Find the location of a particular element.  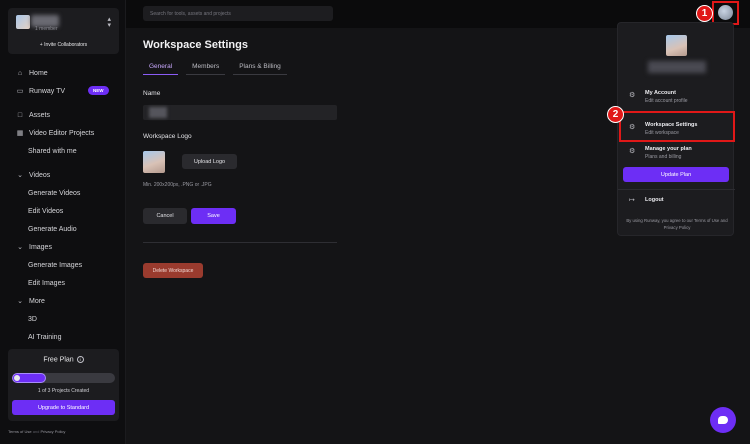

save-button: Save is located at coordinates (213, 216).